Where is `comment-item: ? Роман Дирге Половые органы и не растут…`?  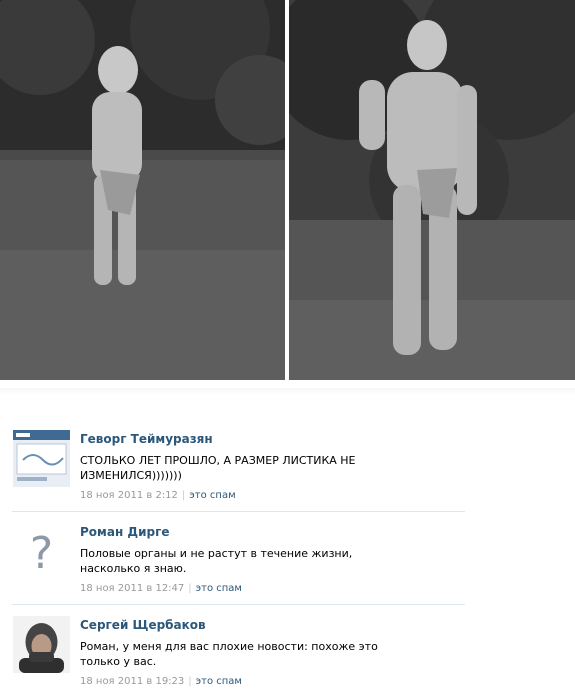
comment-item: ? Роман Дирге Половые органы и не растут… is located at coordinates (287, 558).